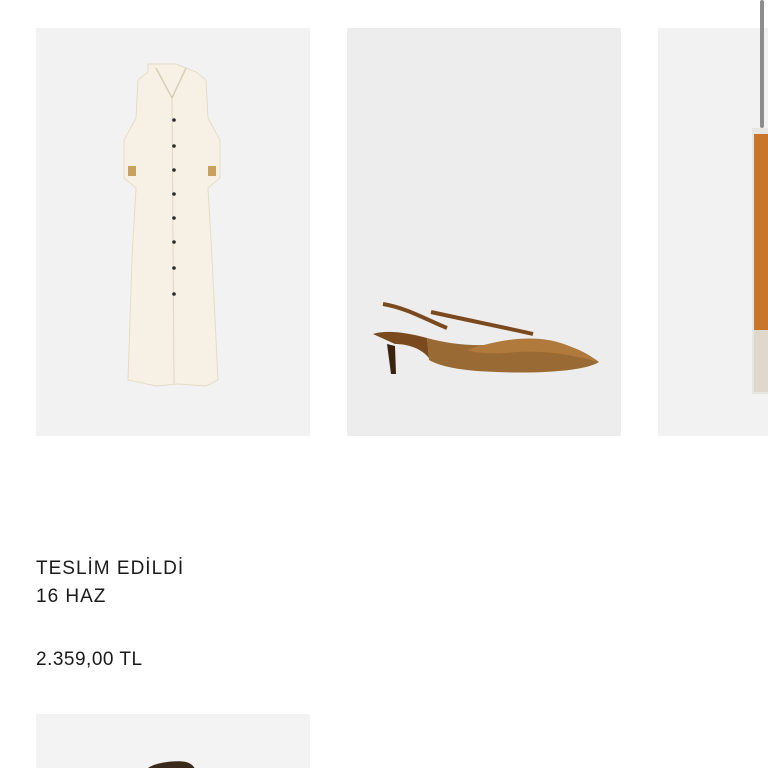 The height and width of the screenshot is (768, 768). I want to click on product-card-next, so click(173, 741).